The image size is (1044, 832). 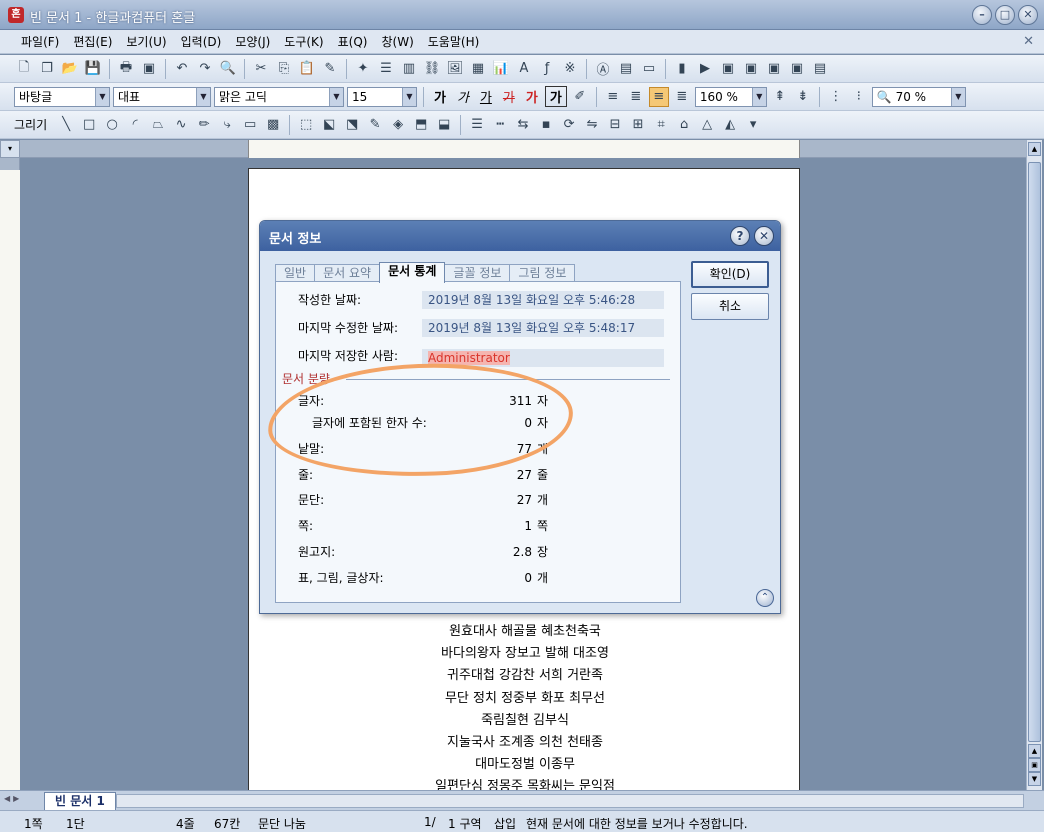 I want to click on line-style-icon: ☰, so click(x=477, y=125).